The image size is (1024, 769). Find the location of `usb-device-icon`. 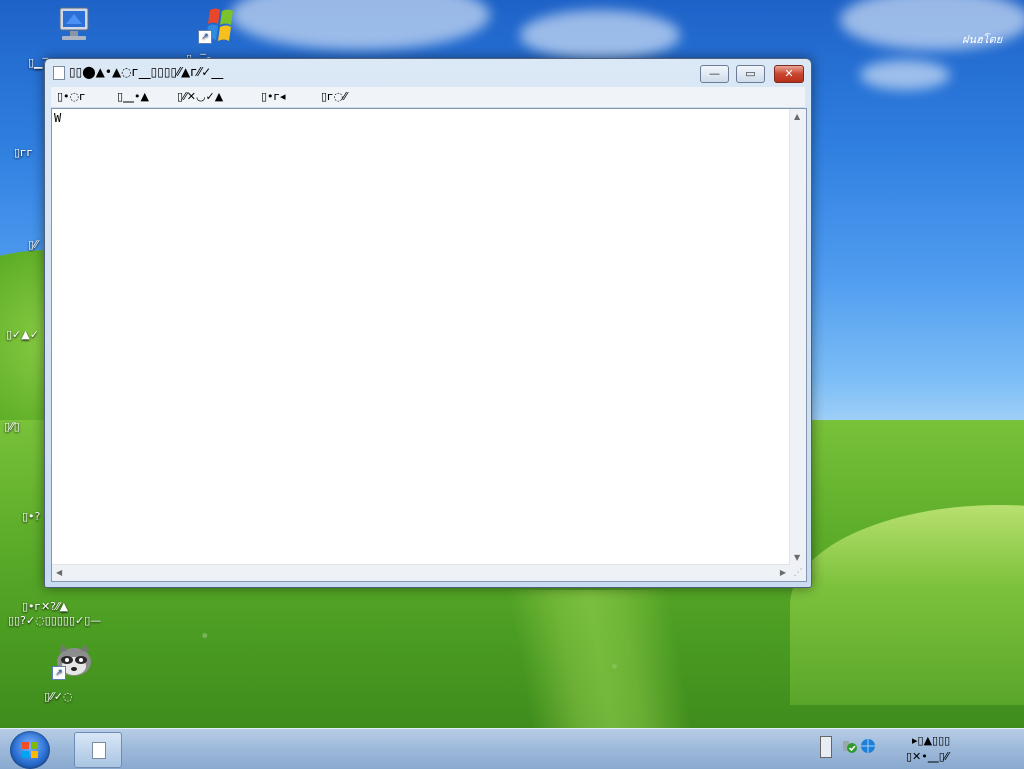

usb-device-icon is located at coordinates (826, 747).